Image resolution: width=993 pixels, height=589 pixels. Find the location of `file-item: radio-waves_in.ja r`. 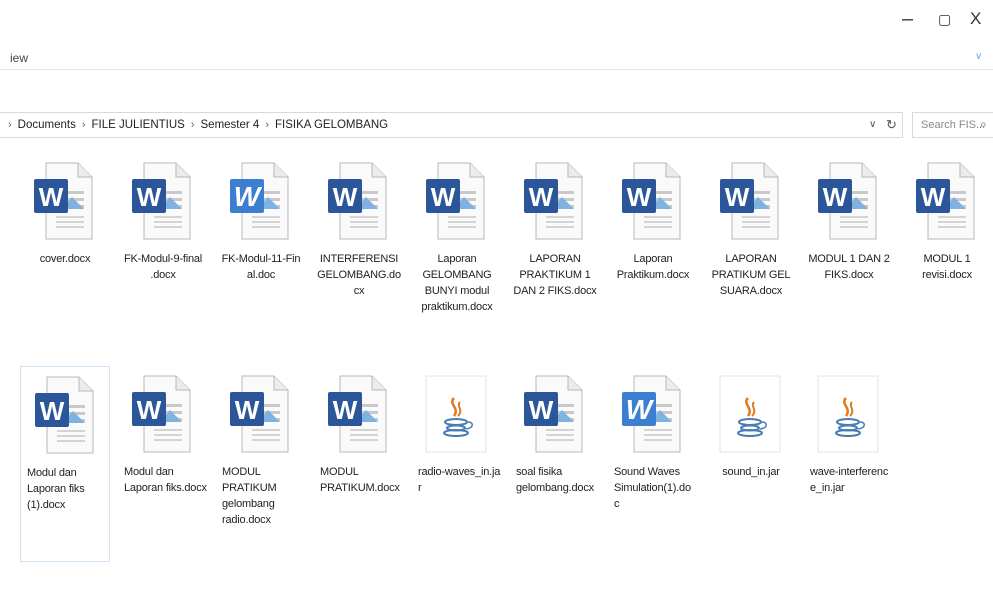

file-item: radio-waves_in.ja r is located at coordinates (457, 466).